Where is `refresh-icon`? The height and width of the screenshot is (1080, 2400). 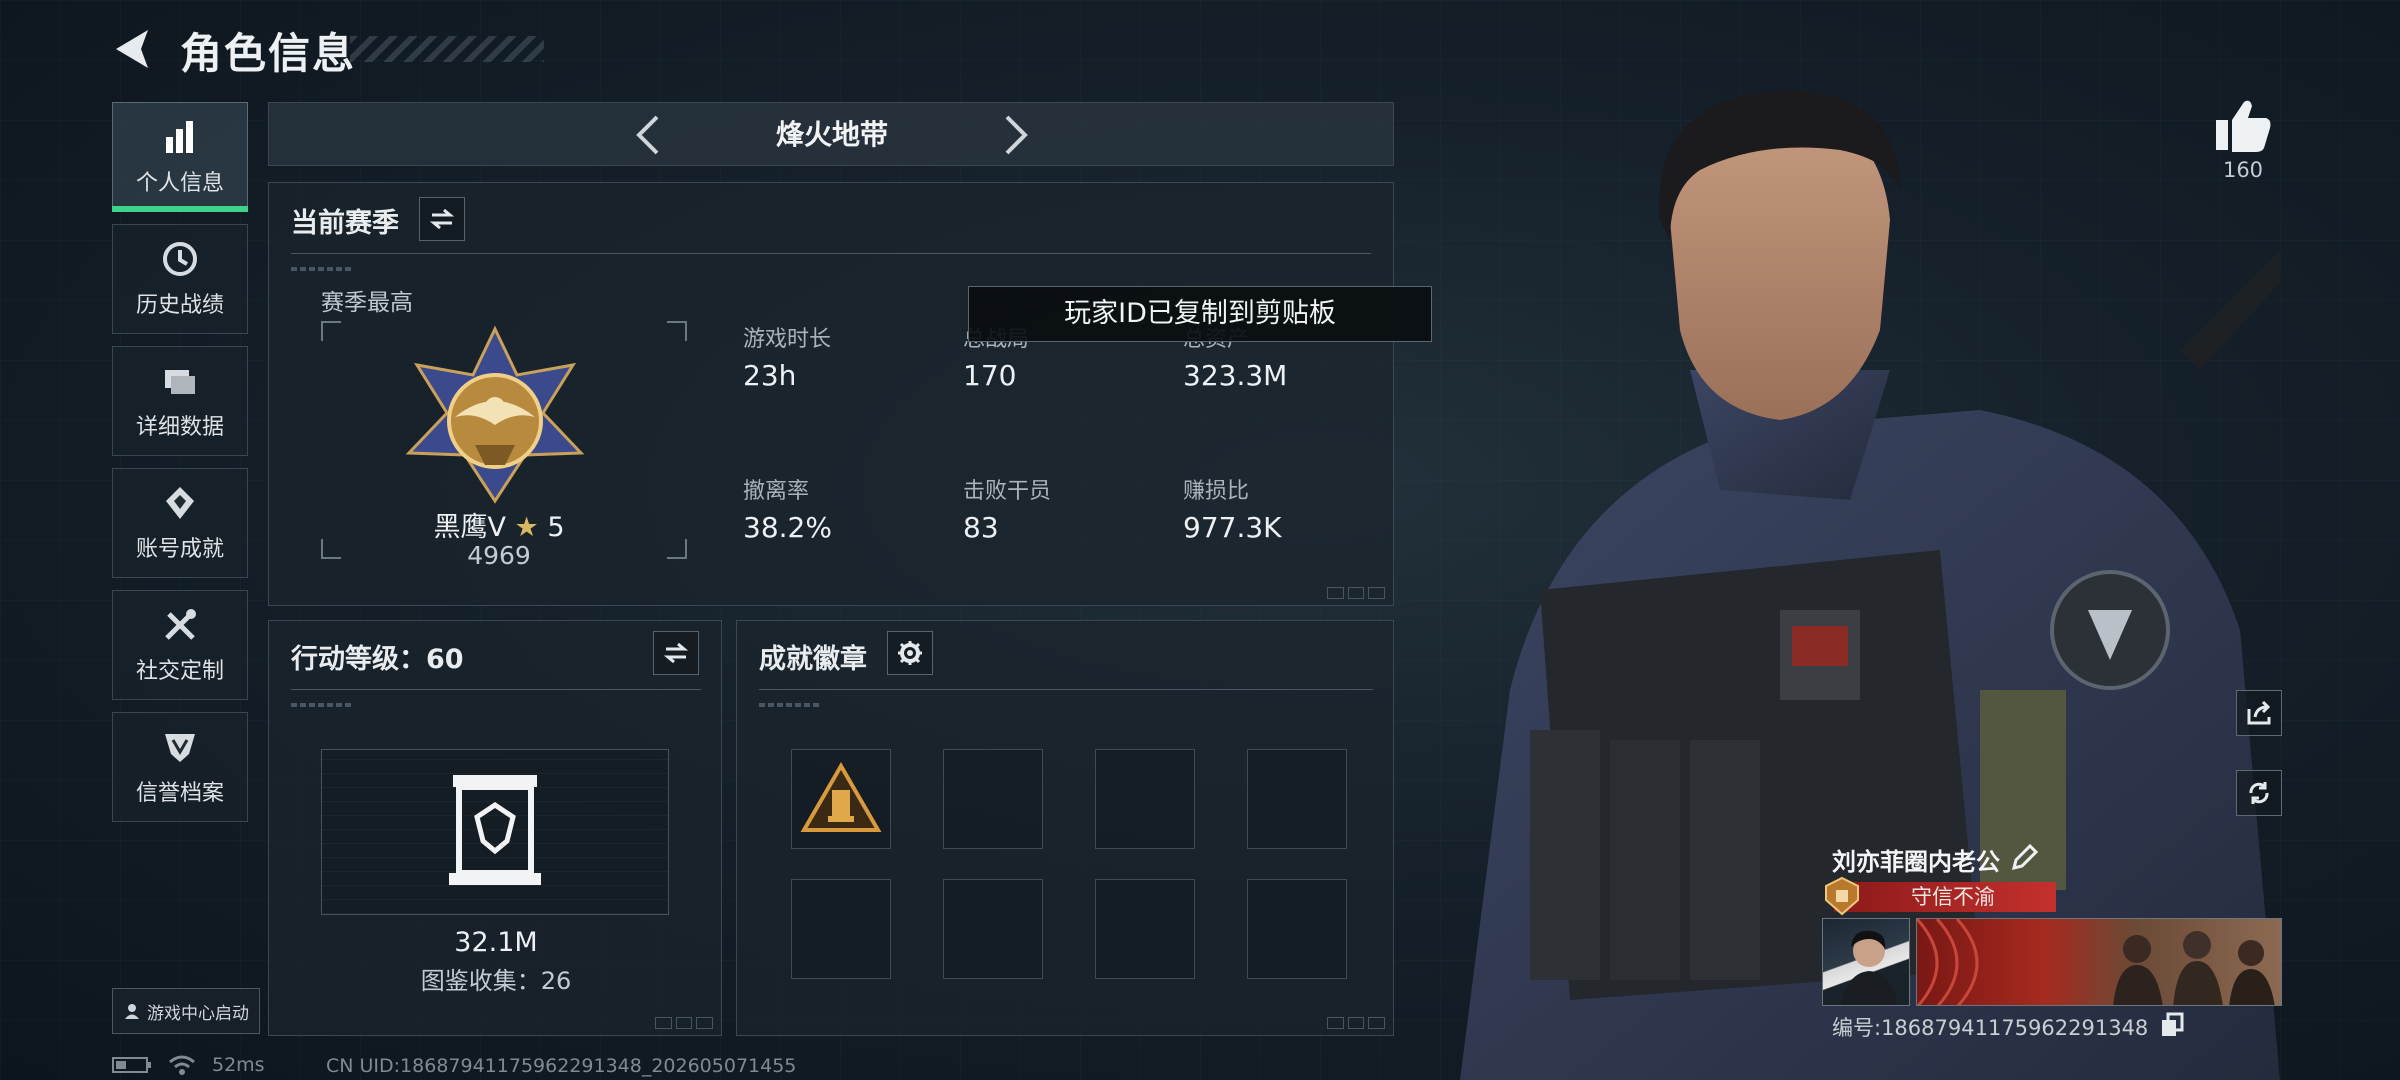 refresh-icon is located at coordinates (2259, 793).